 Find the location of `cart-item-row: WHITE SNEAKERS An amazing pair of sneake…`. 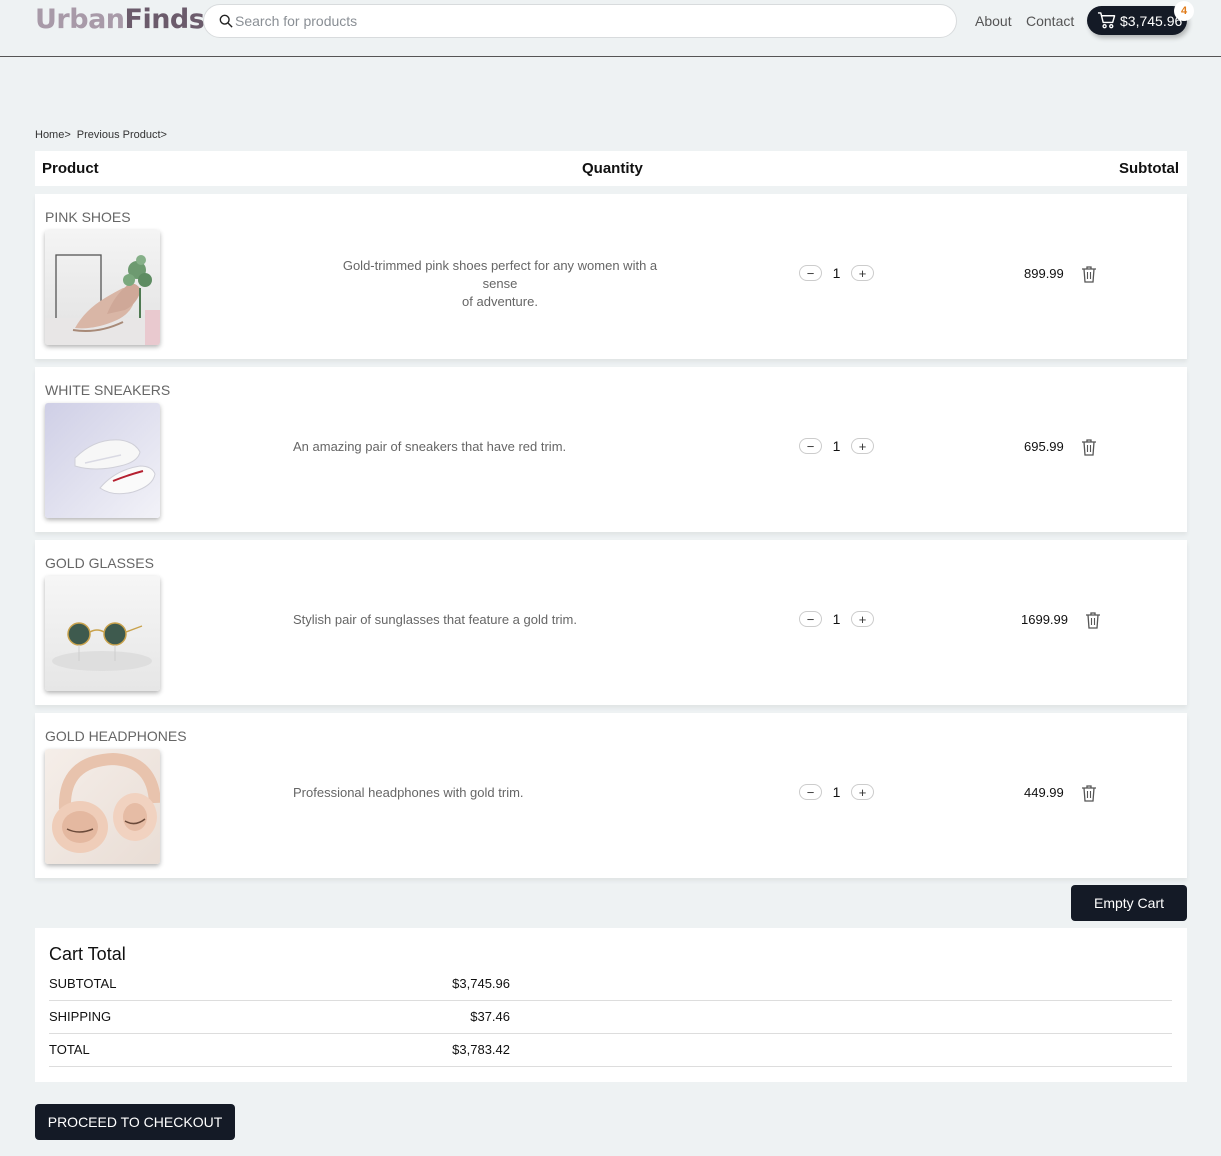

cart-item-row: WHITE SNEAKERS An amazing pair of sneake… is located at coordinates (611, 449).